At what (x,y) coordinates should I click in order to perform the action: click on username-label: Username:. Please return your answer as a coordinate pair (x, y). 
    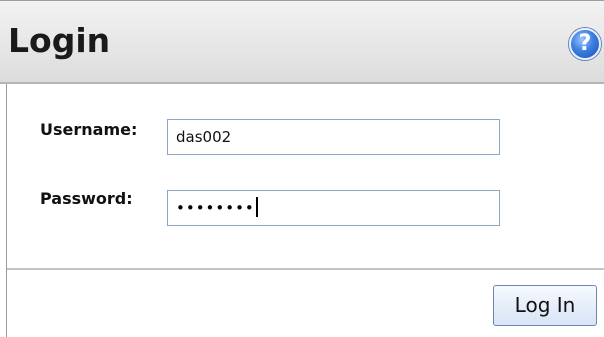
    Looking at the image, I should click on (89, 129).